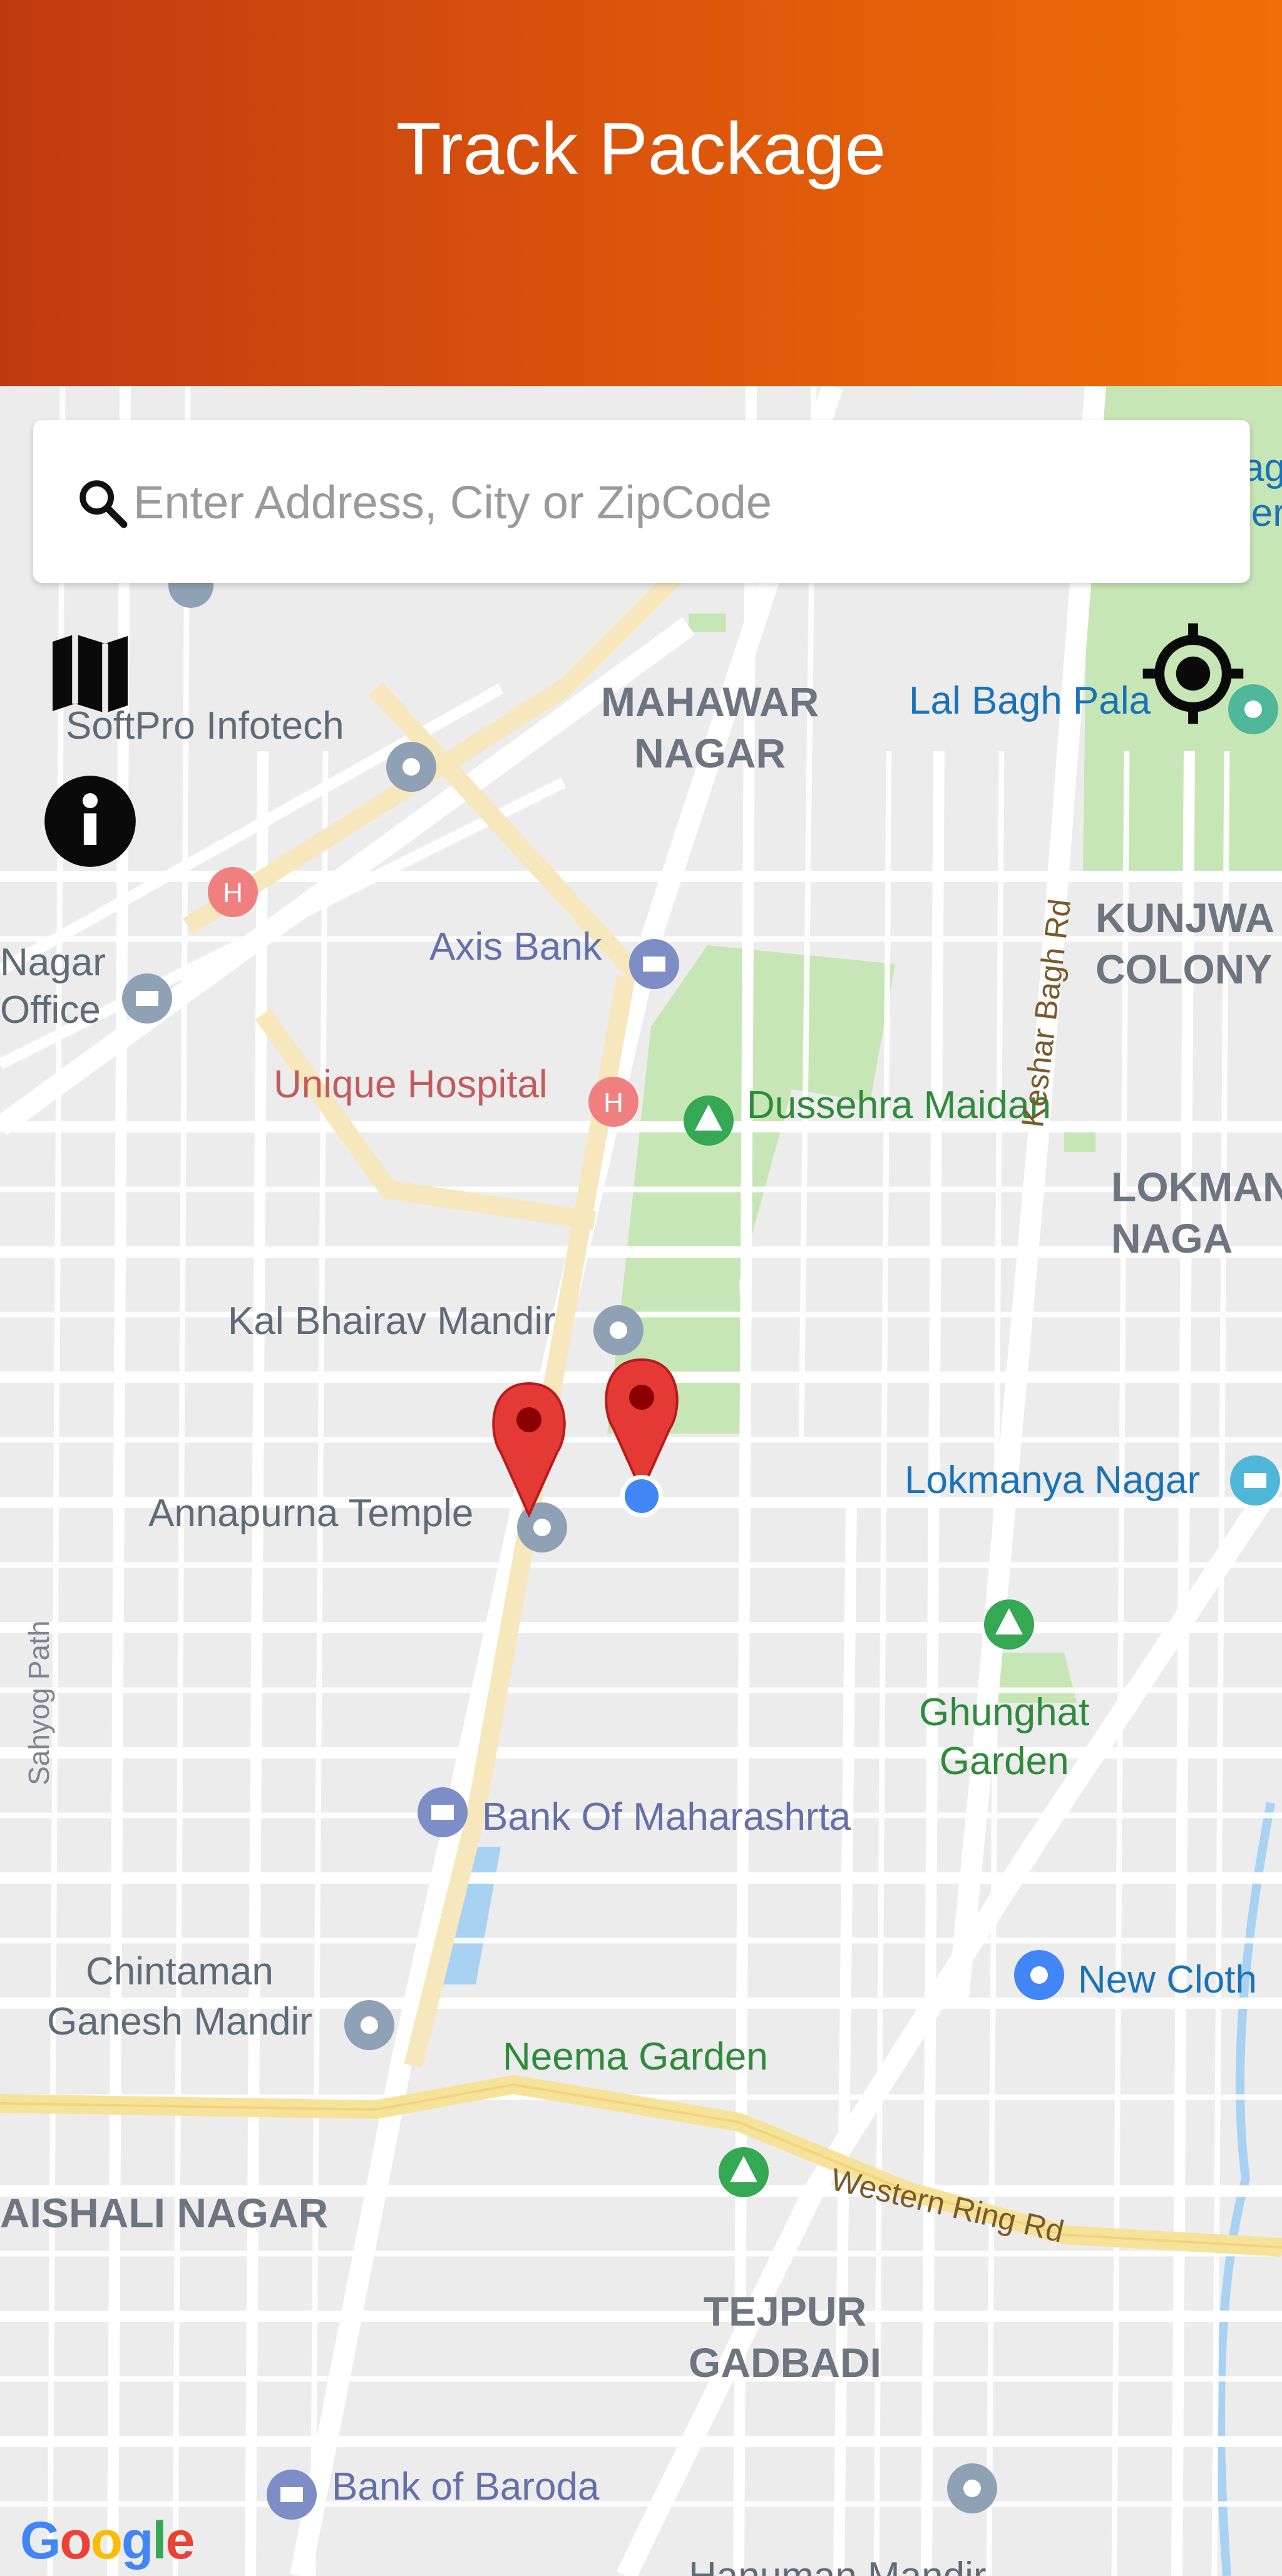 This screenshot has height=2576, width=1282. Describe the element at coordinates (666, 1817) in the screenshot. I see `place-bank-of-maharashtra: Bank Of Maharashrta` at that location.